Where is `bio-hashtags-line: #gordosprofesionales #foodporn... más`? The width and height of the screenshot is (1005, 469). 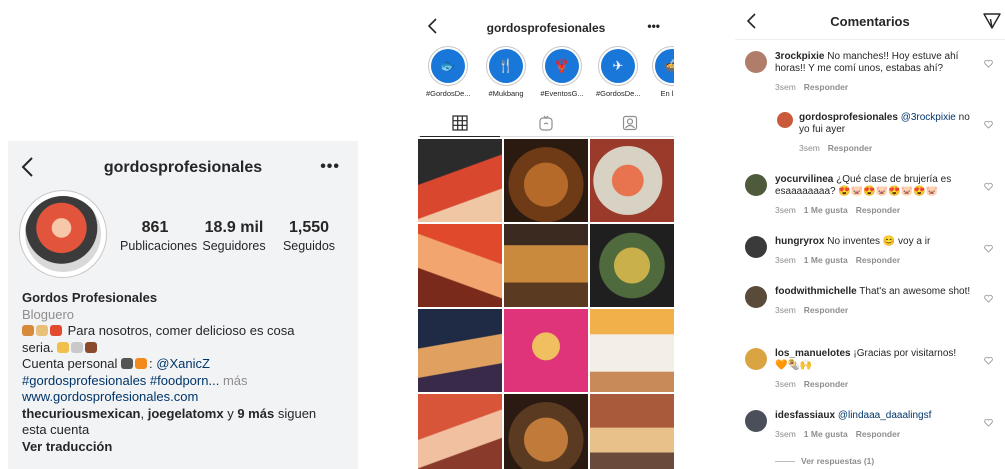
bio-hashtags-line: #gordosprofesionales #foodporn... más is located at coordinates (184, 381).